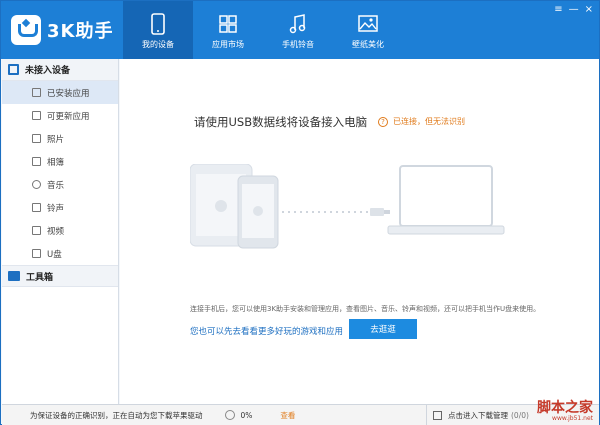  What do you see at coordinates (298, 44) in the screenshot?
I see `tab-label: 手机铃音` at bounding box center [298, 44].